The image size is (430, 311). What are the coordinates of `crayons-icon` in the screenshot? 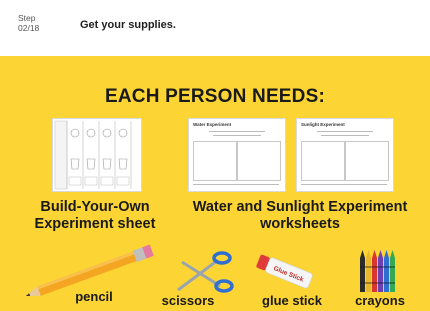 It's located at (377, 271).